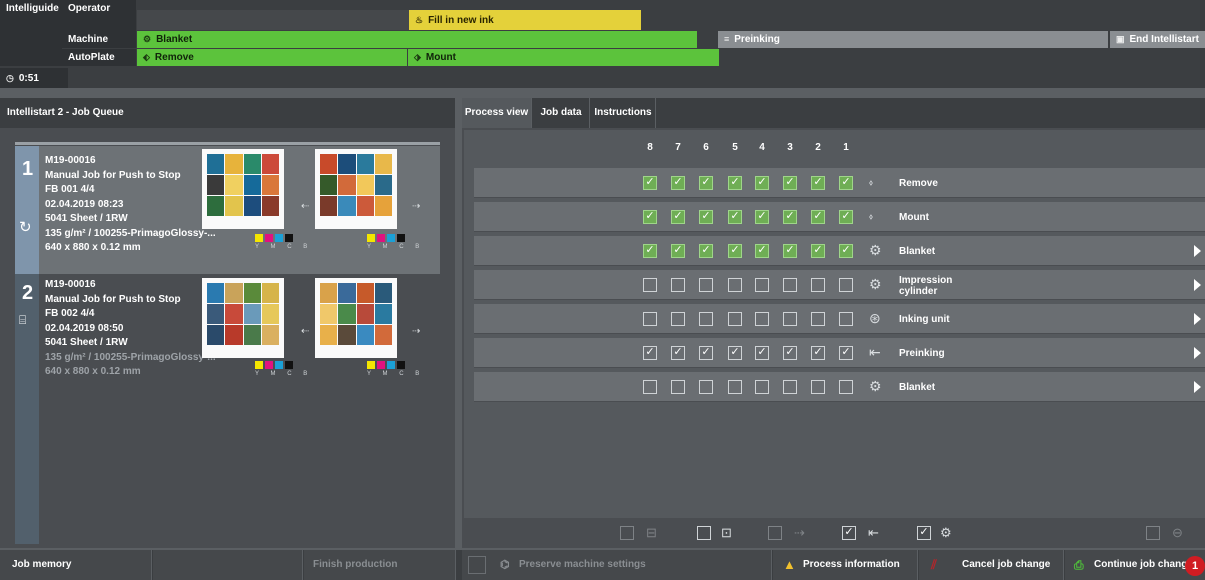  Describe the element at coordinates (417, 39) in the screenshot. I see `machine-step-blanket: ⚙ Blanket` at that location.